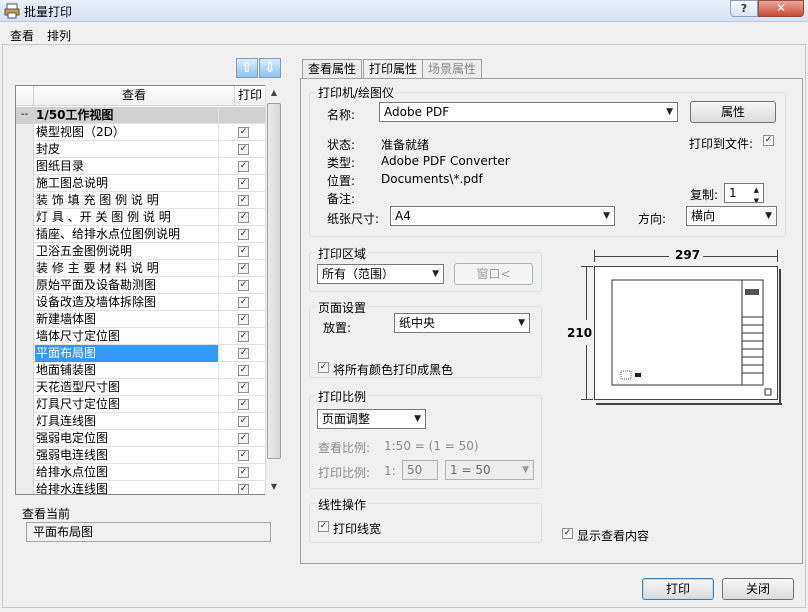  What do you see at coordinates (97, 268) in the screenshot?
I see `row-label: 装 修 主 要 材 料 说 明` at bounding box center [97, 268].